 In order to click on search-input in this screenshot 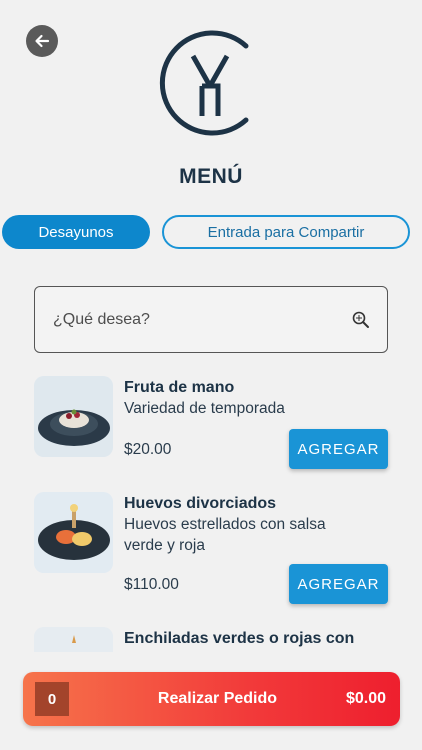, I will do `click(201, 319)`.